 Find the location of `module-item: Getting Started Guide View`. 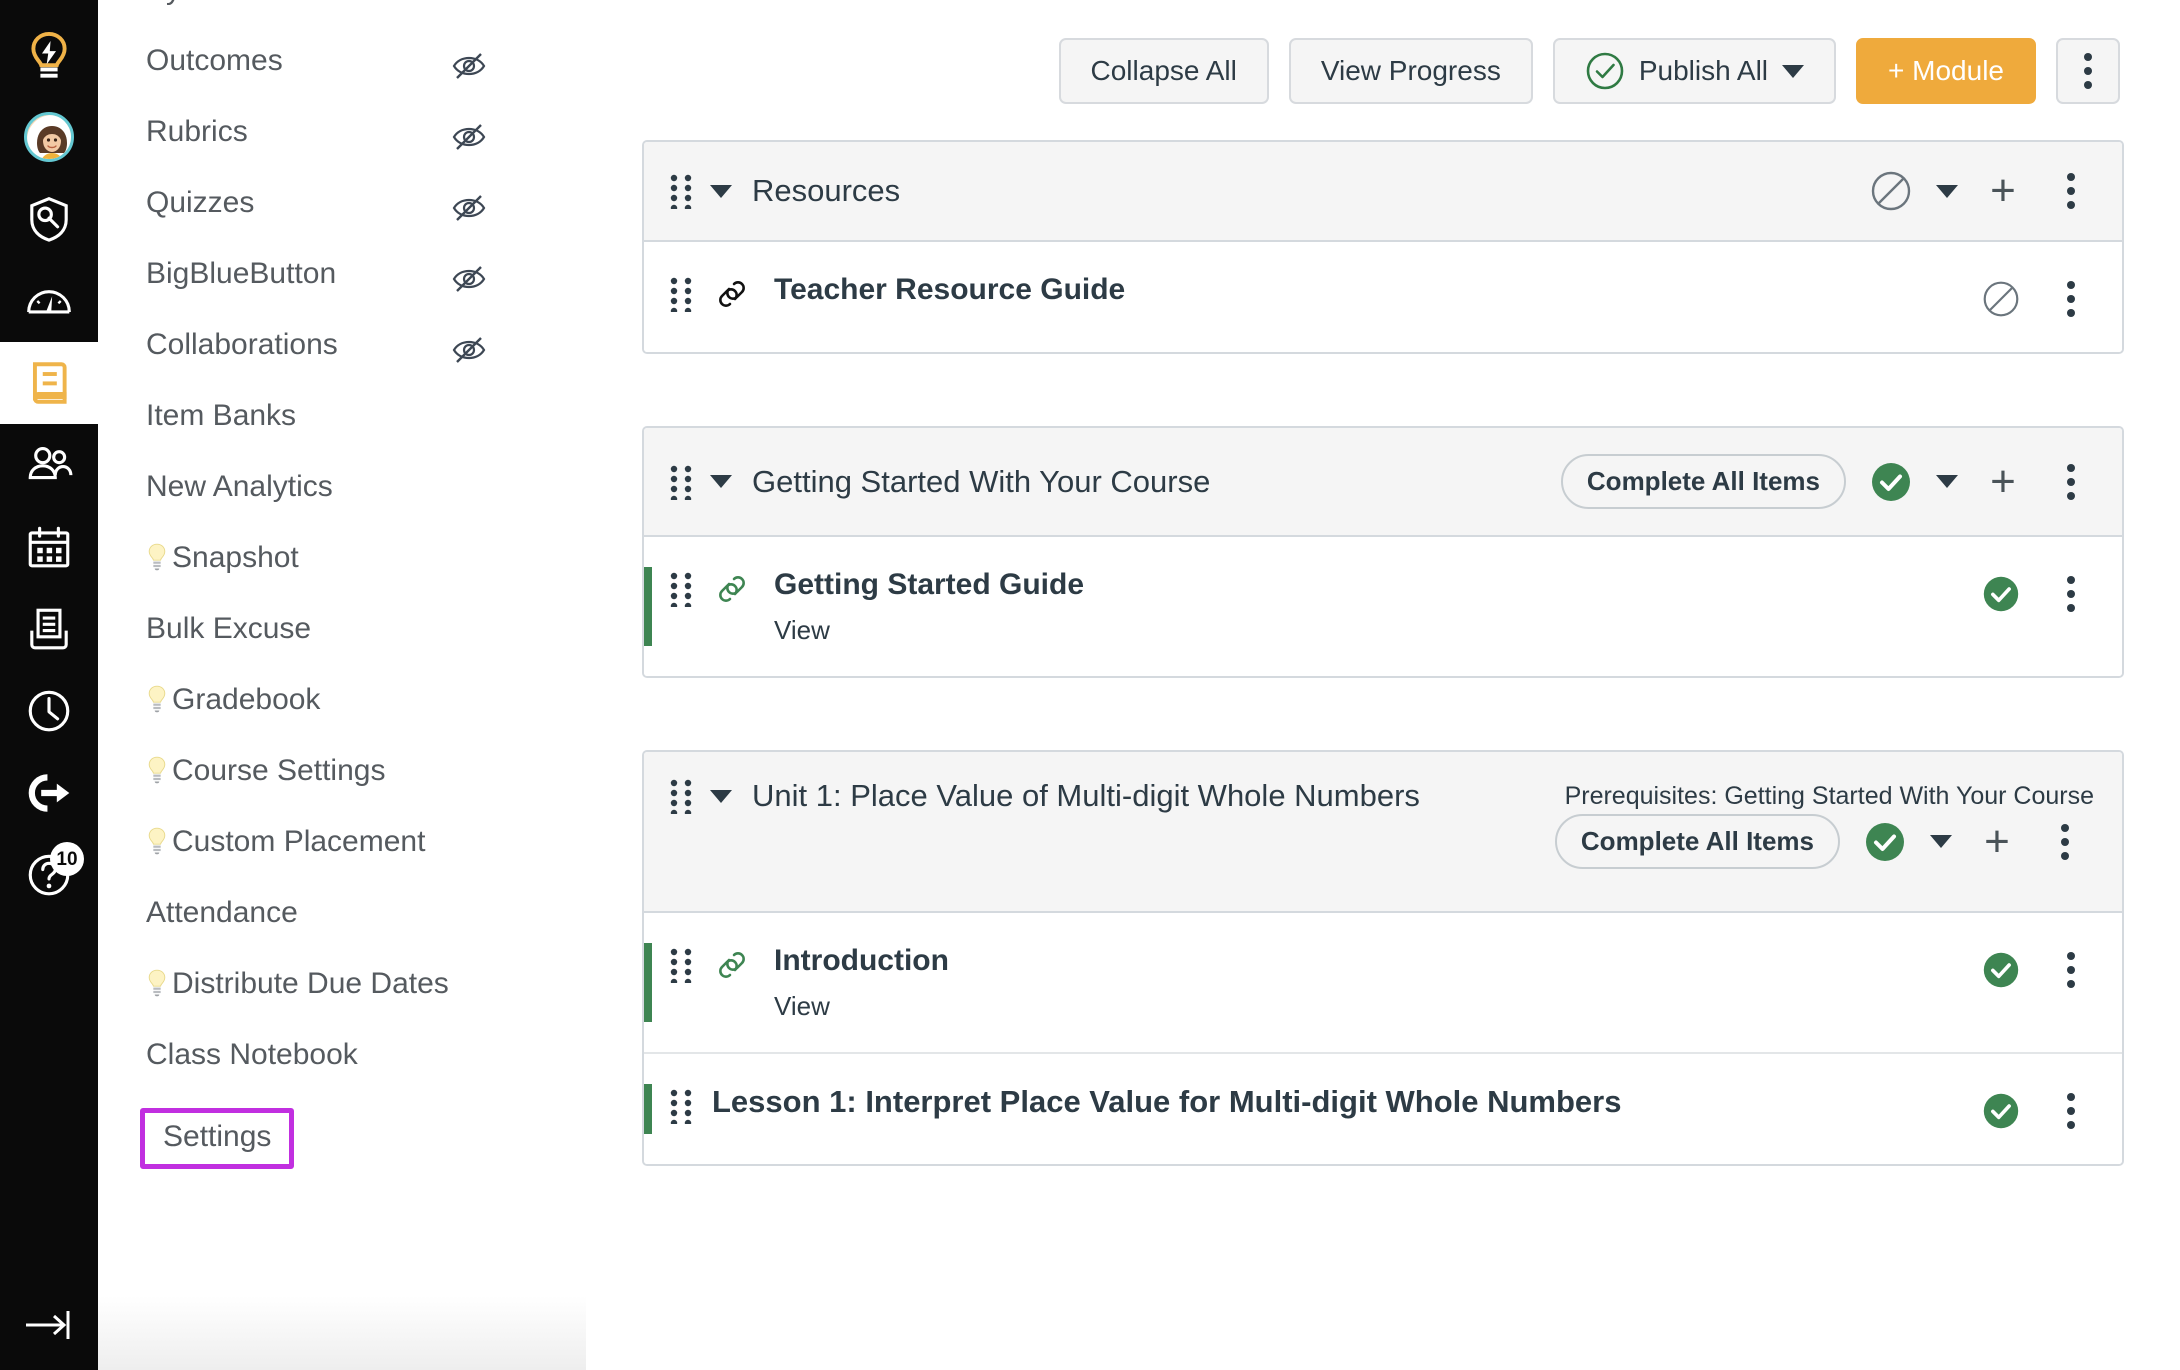

module-item: Getting Started Guide View is located at coordinates (1383, 606).